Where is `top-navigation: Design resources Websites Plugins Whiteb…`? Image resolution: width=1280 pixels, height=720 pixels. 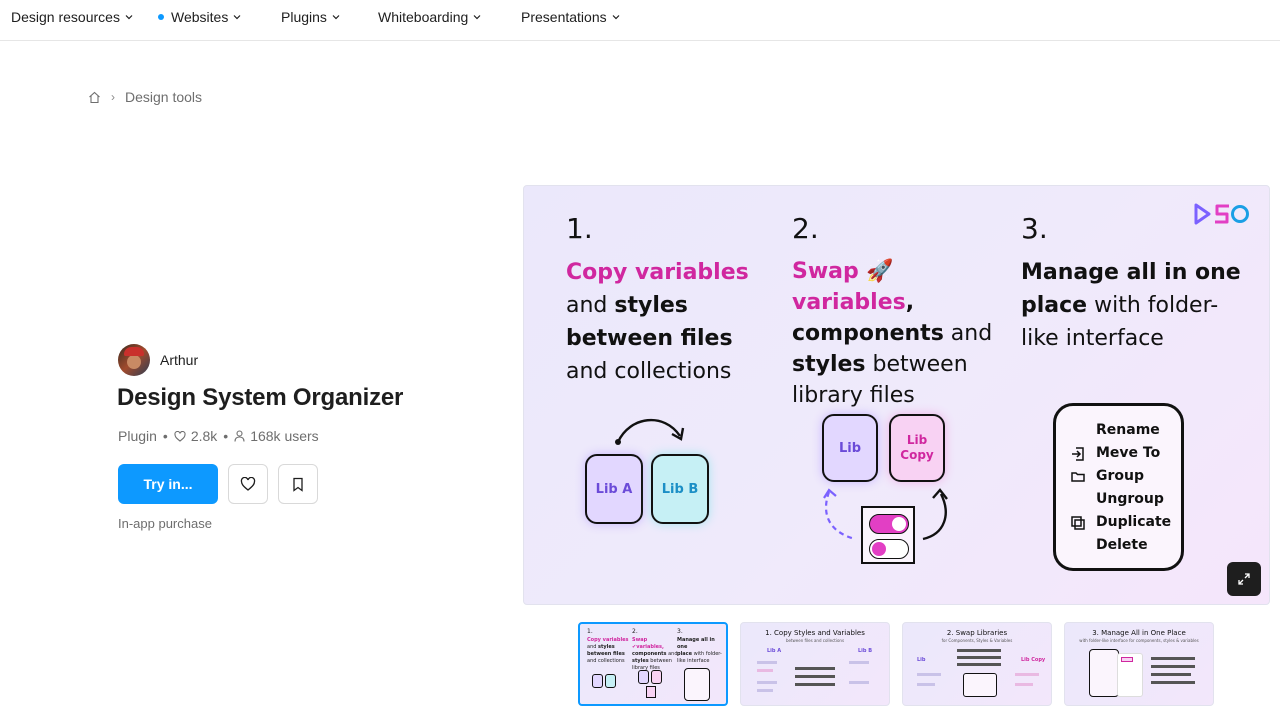
top-navigation: Design resources Websites Plugins Whiteb… is located at coordinates (640, 20).